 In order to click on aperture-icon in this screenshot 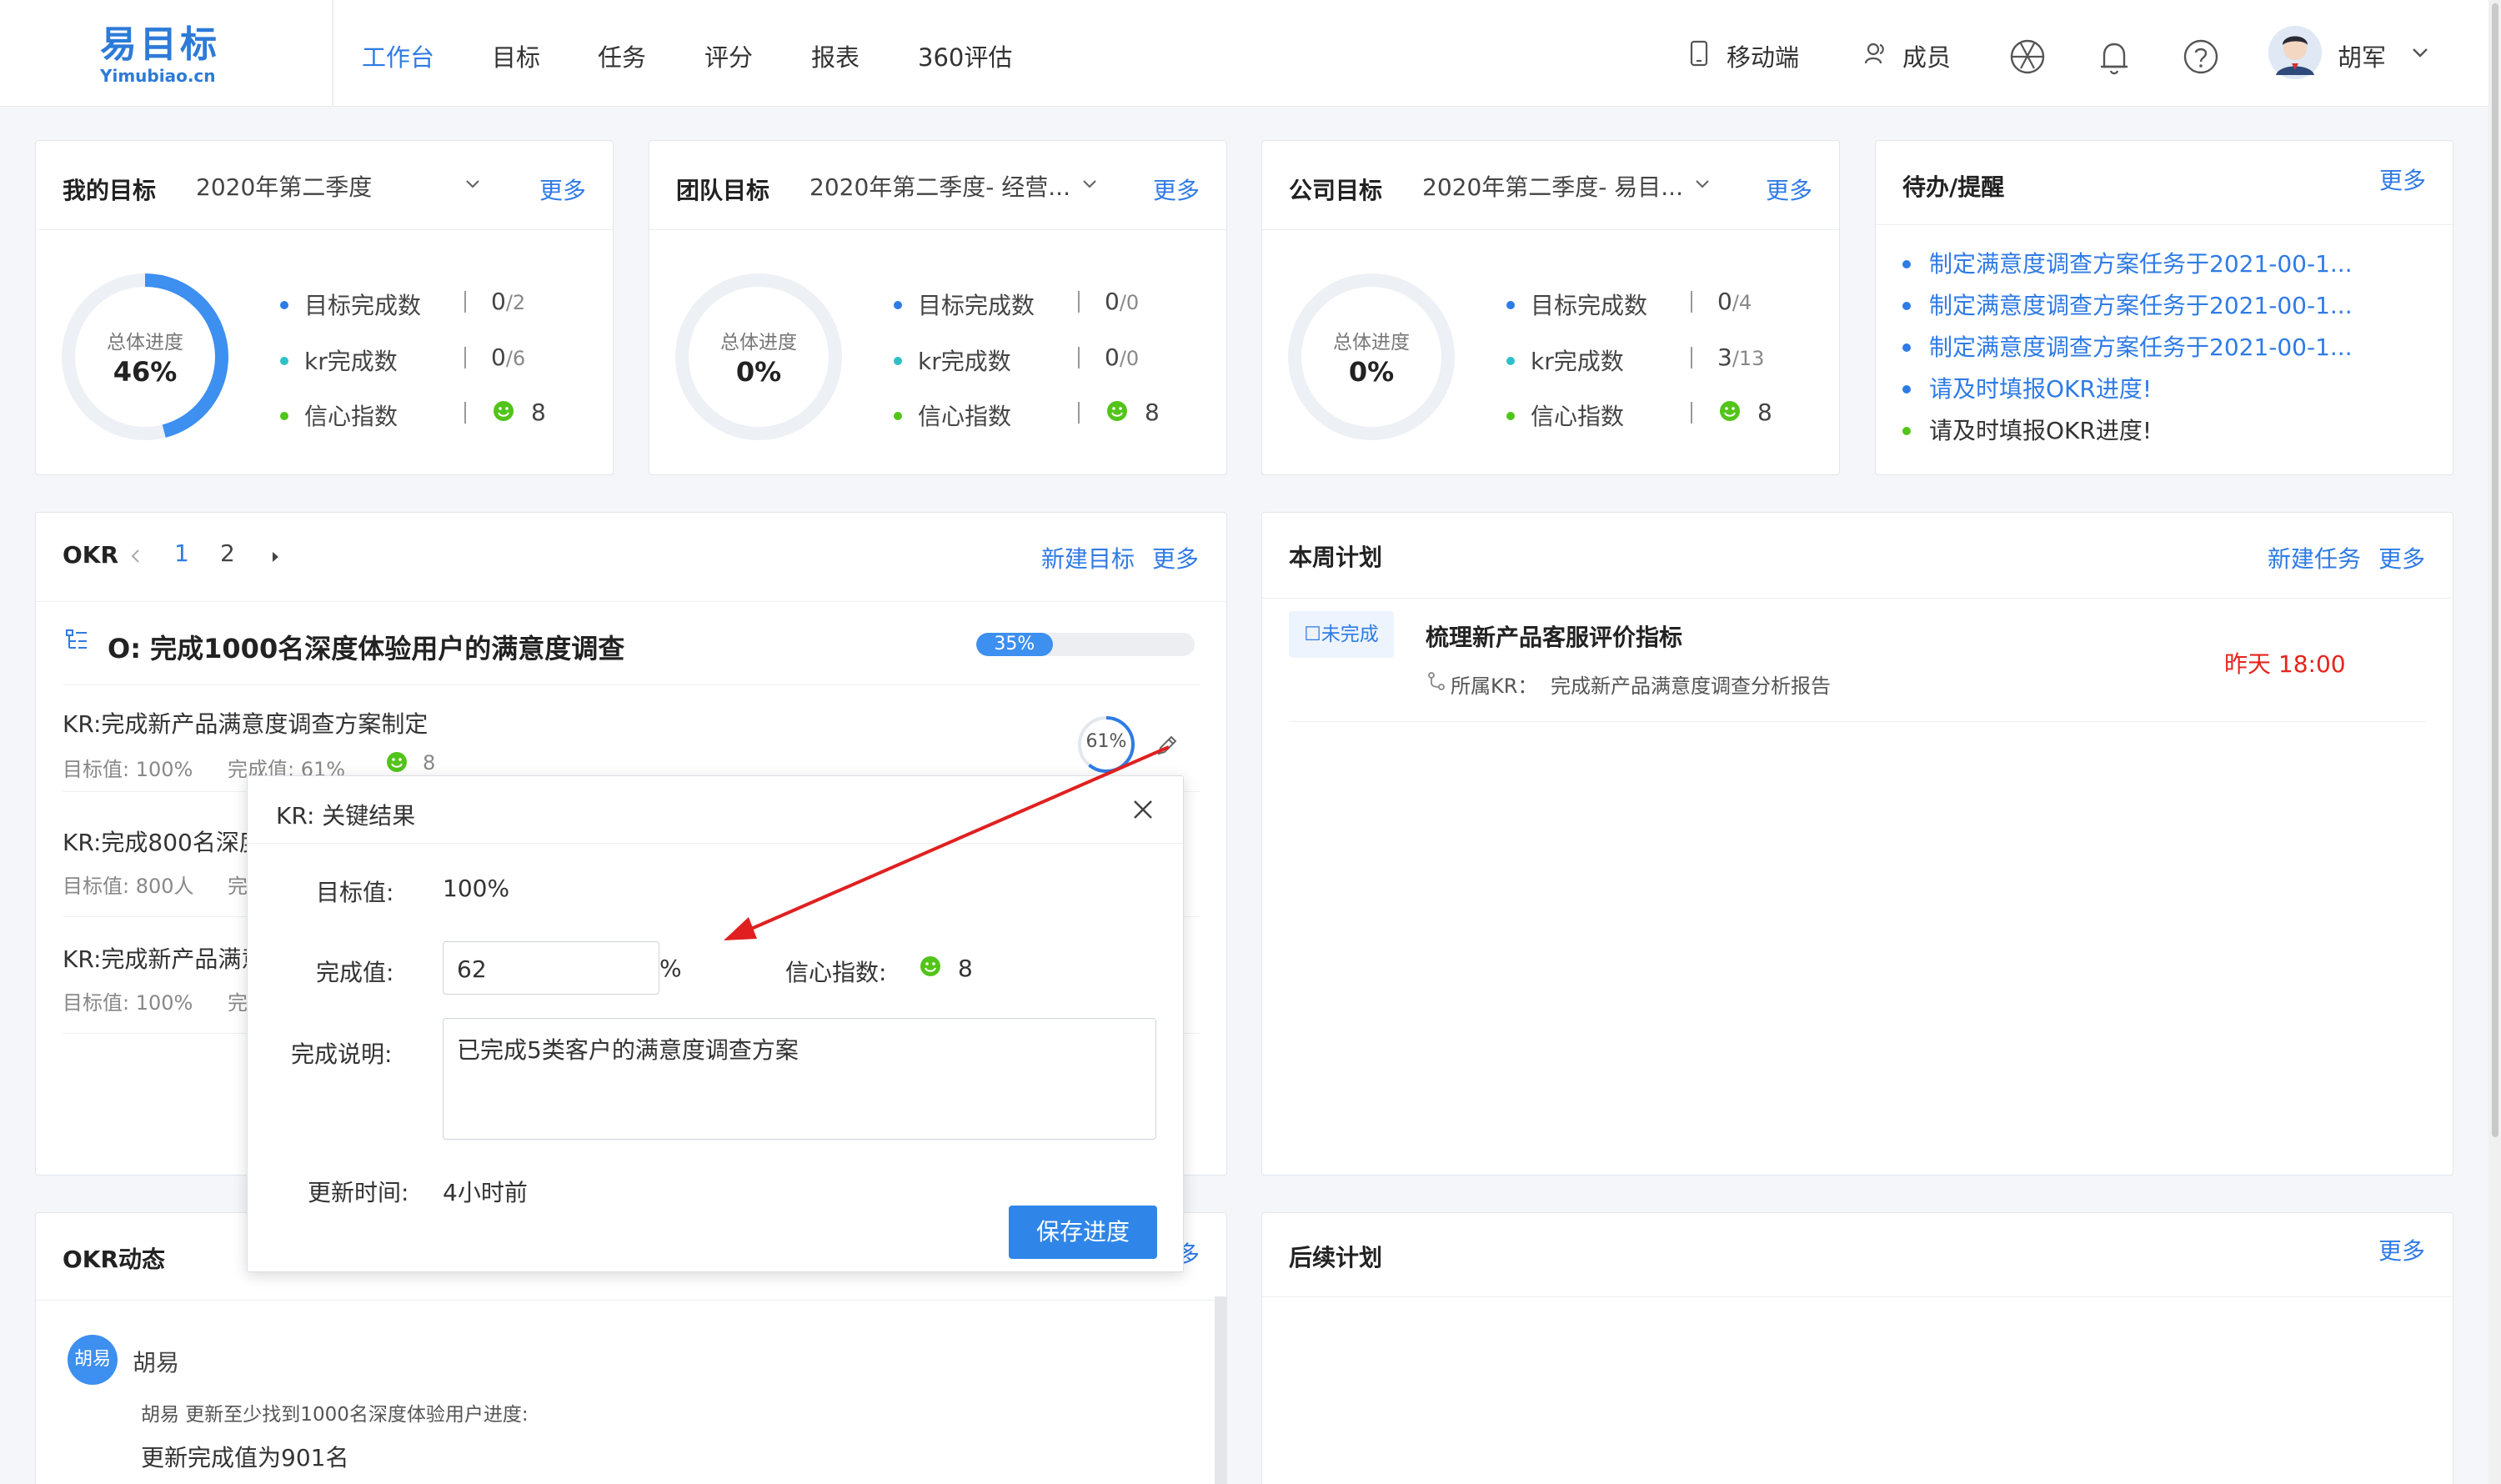, I will do `click(2028, 56)`.